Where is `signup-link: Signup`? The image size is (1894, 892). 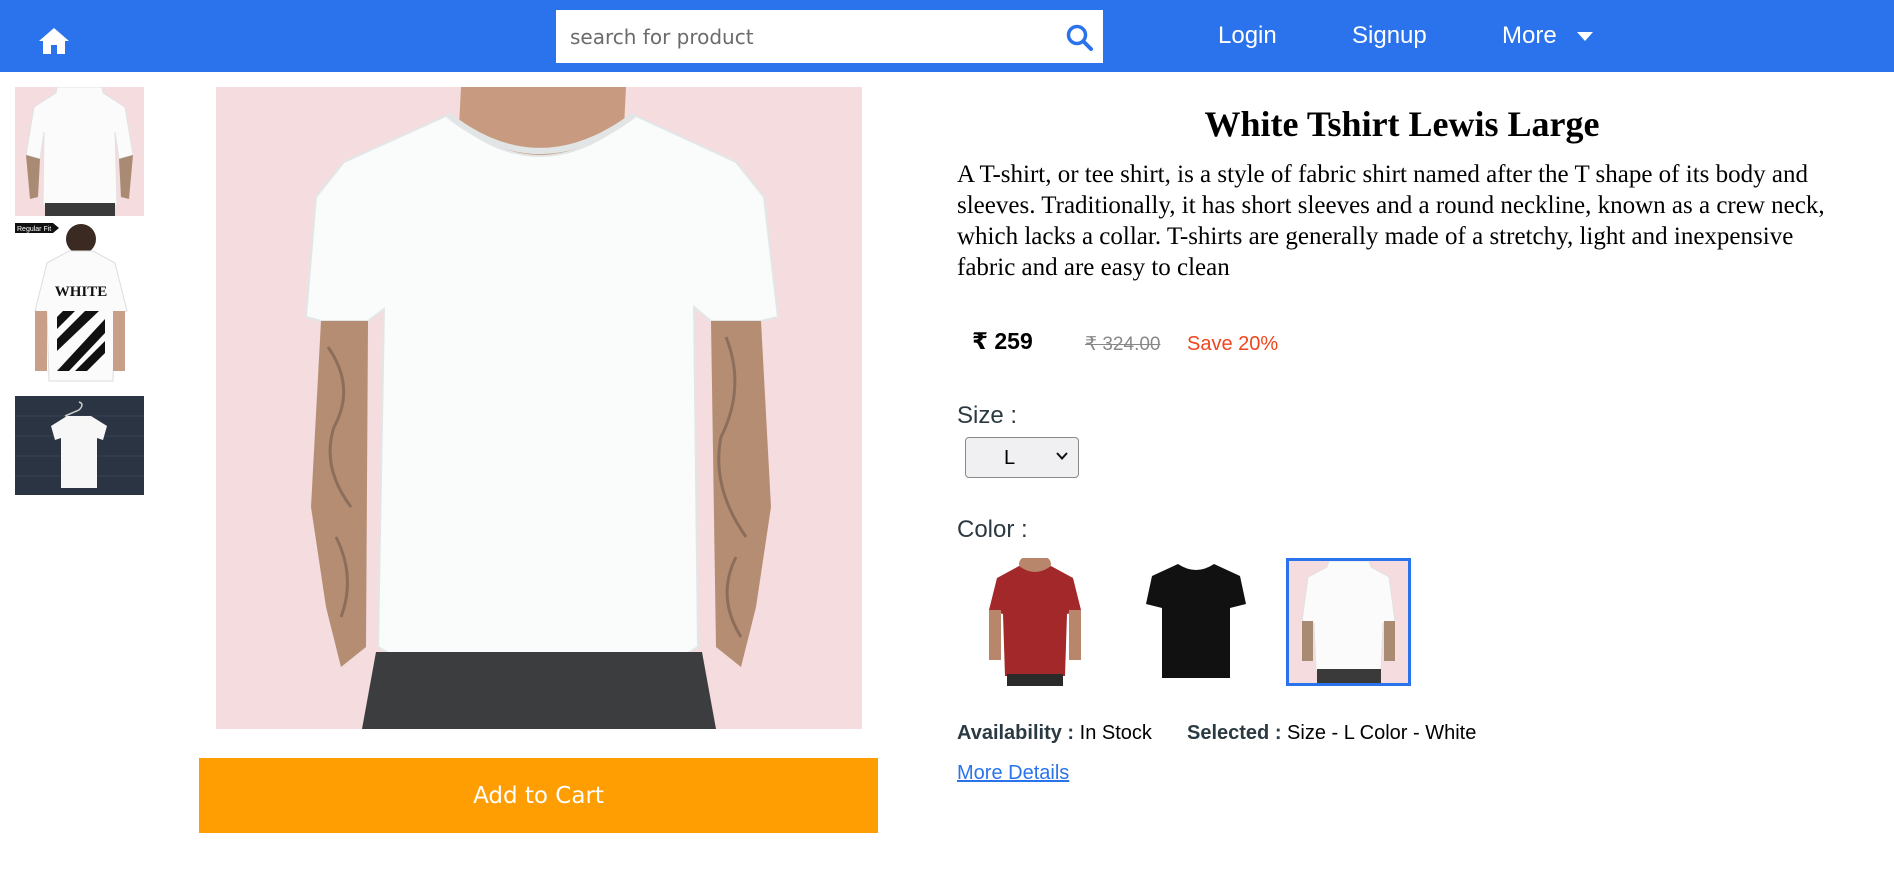
signup-link: Signup is located at coordinates (1389, 36).